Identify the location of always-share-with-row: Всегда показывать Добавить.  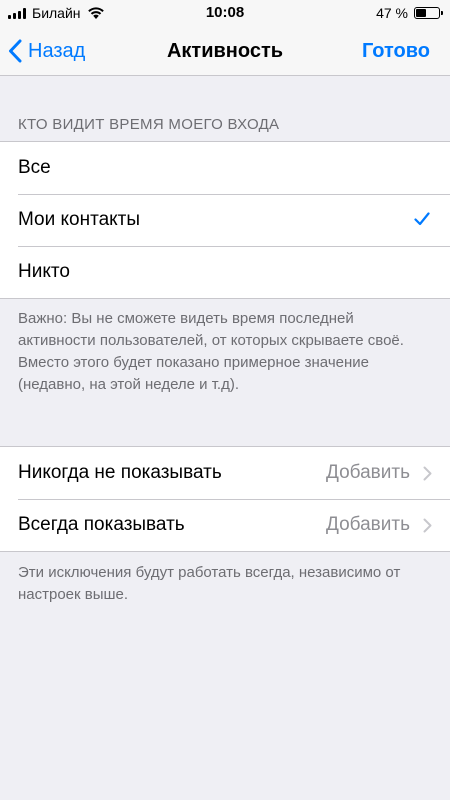
(225, 525).